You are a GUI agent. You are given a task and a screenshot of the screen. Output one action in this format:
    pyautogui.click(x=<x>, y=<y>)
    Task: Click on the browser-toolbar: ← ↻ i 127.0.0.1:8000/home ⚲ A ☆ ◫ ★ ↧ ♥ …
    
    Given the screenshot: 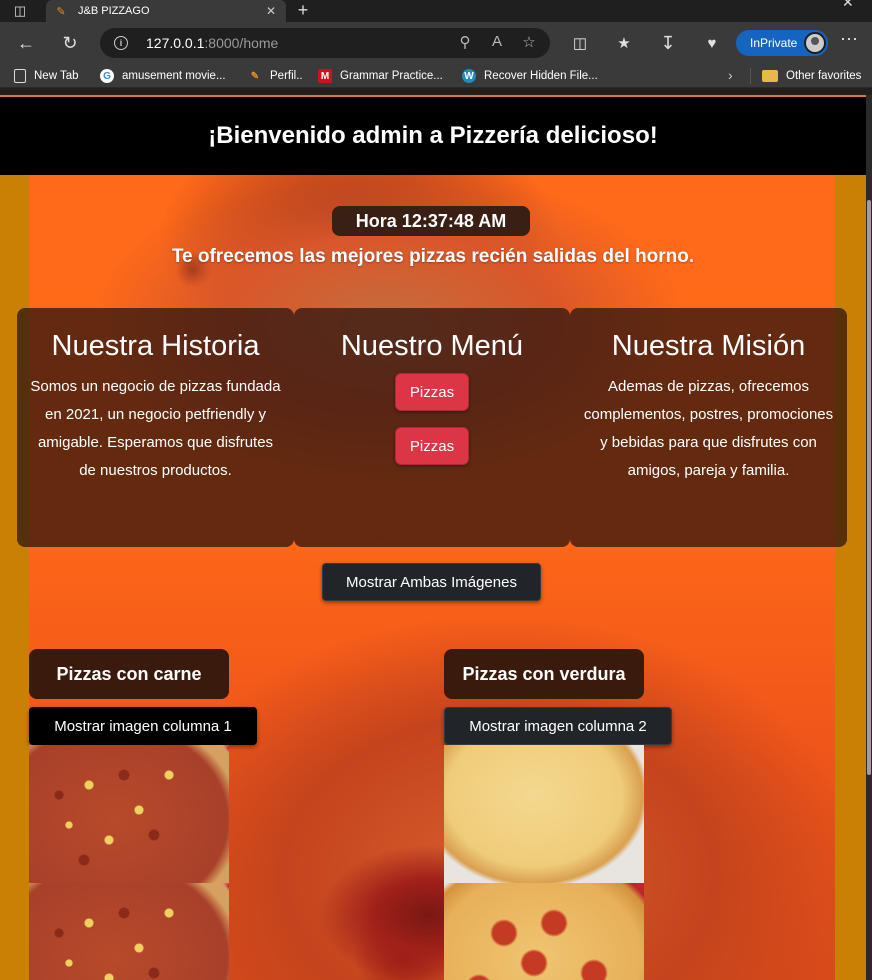 What is the action you would take?
    pyautogui.click(x=436, y=43)
    